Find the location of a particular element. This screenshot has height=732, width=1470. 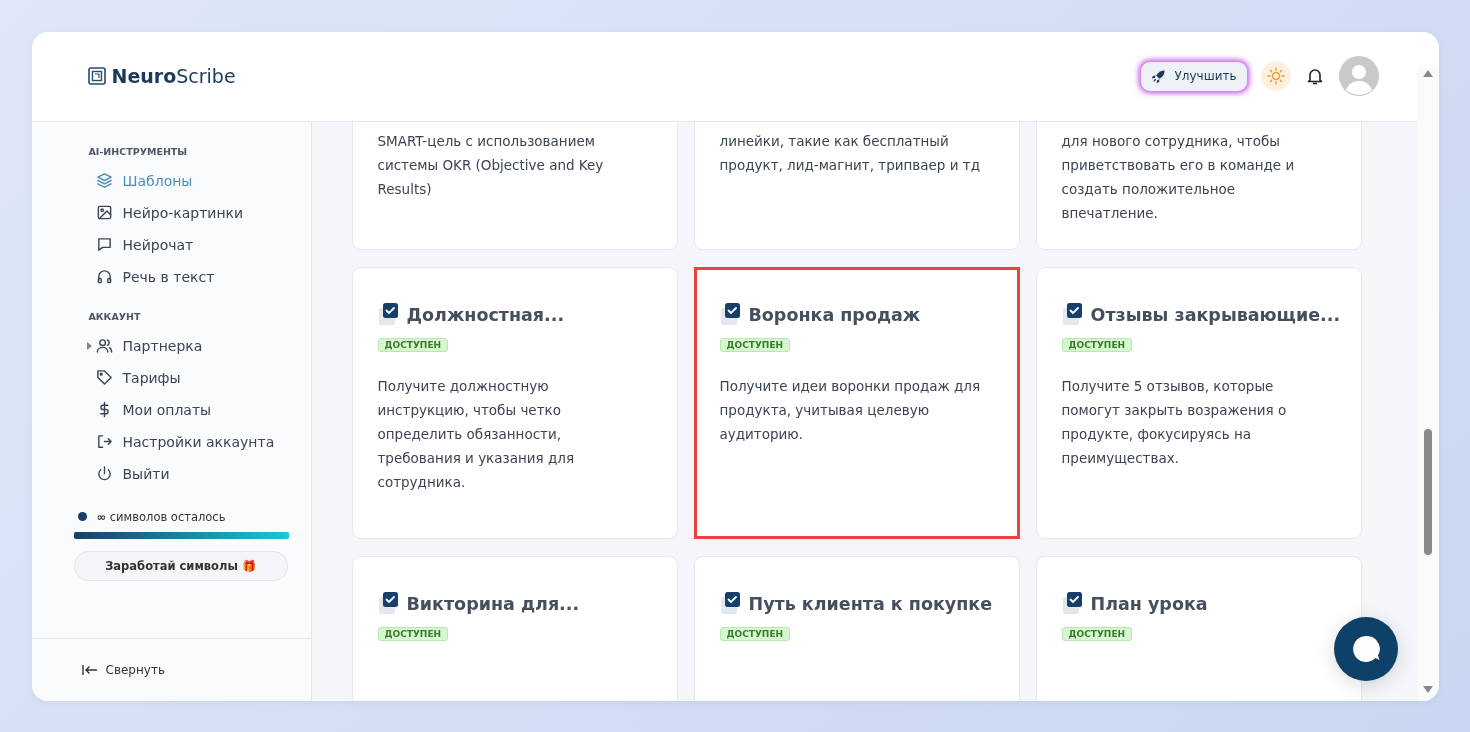

sidebar-item: Настройки аккаунта is located at coordinates (188, 441).